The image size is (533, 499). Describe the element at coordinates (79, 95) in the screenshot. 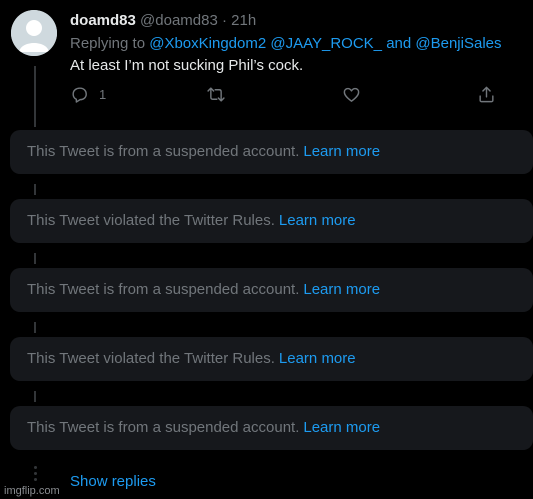

I see `reply-icon` at that location.